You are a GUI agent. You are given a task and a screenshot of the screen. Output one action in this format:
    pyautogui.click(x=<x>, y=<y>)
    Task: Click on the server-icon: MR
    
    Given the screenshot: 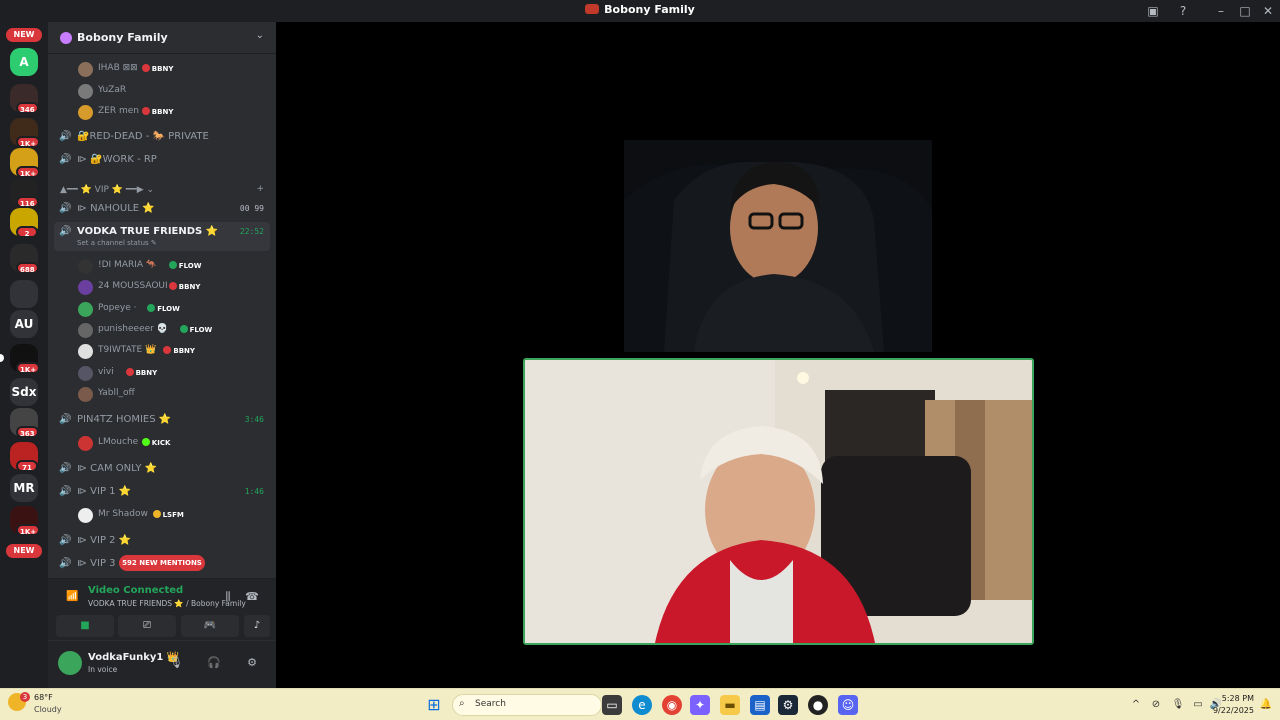 What is the action you would take?
    pyautogui.click(x=24, y=488)
    